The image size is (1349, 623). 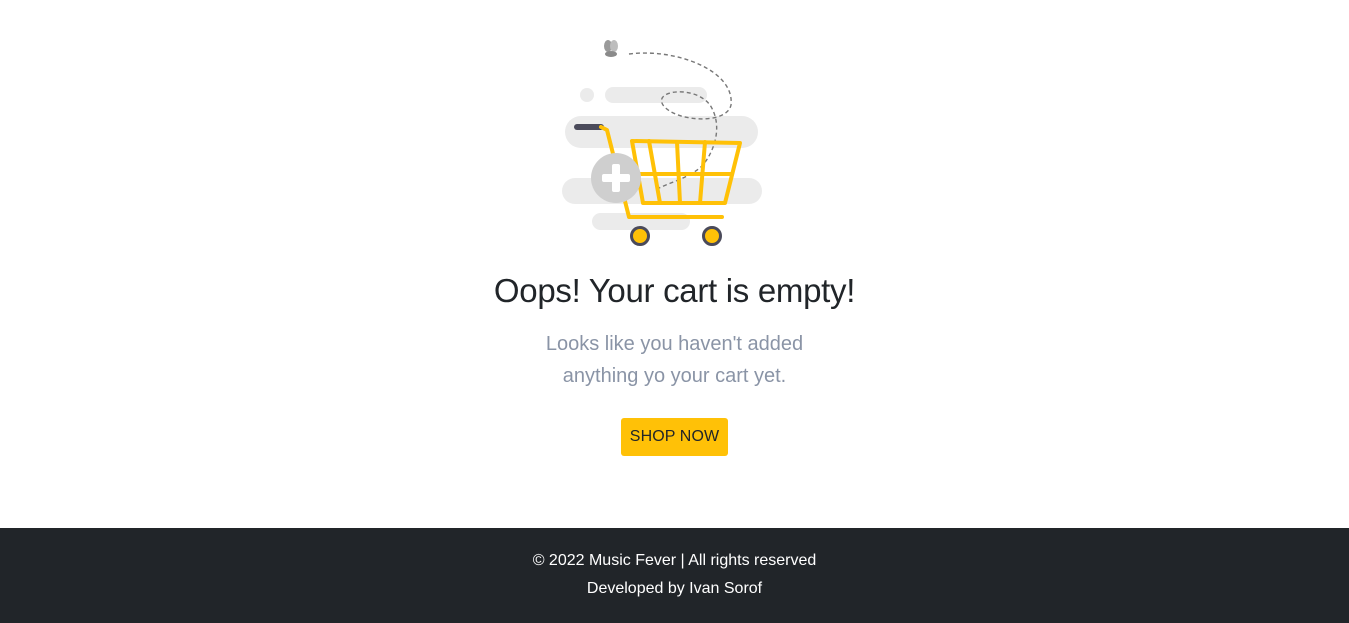 I want to click on empty-cart-title: Oops! Your cart is empty!, so click(x=674, y=290).